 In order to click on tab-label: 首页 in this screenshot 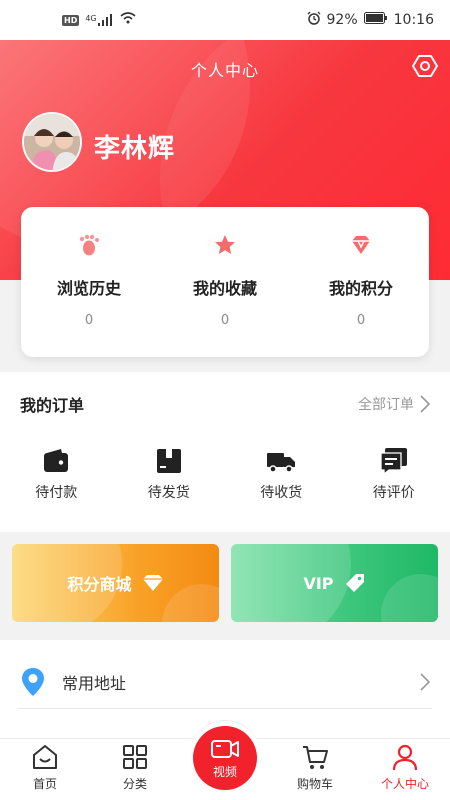, I will do `click(44, 784)`.